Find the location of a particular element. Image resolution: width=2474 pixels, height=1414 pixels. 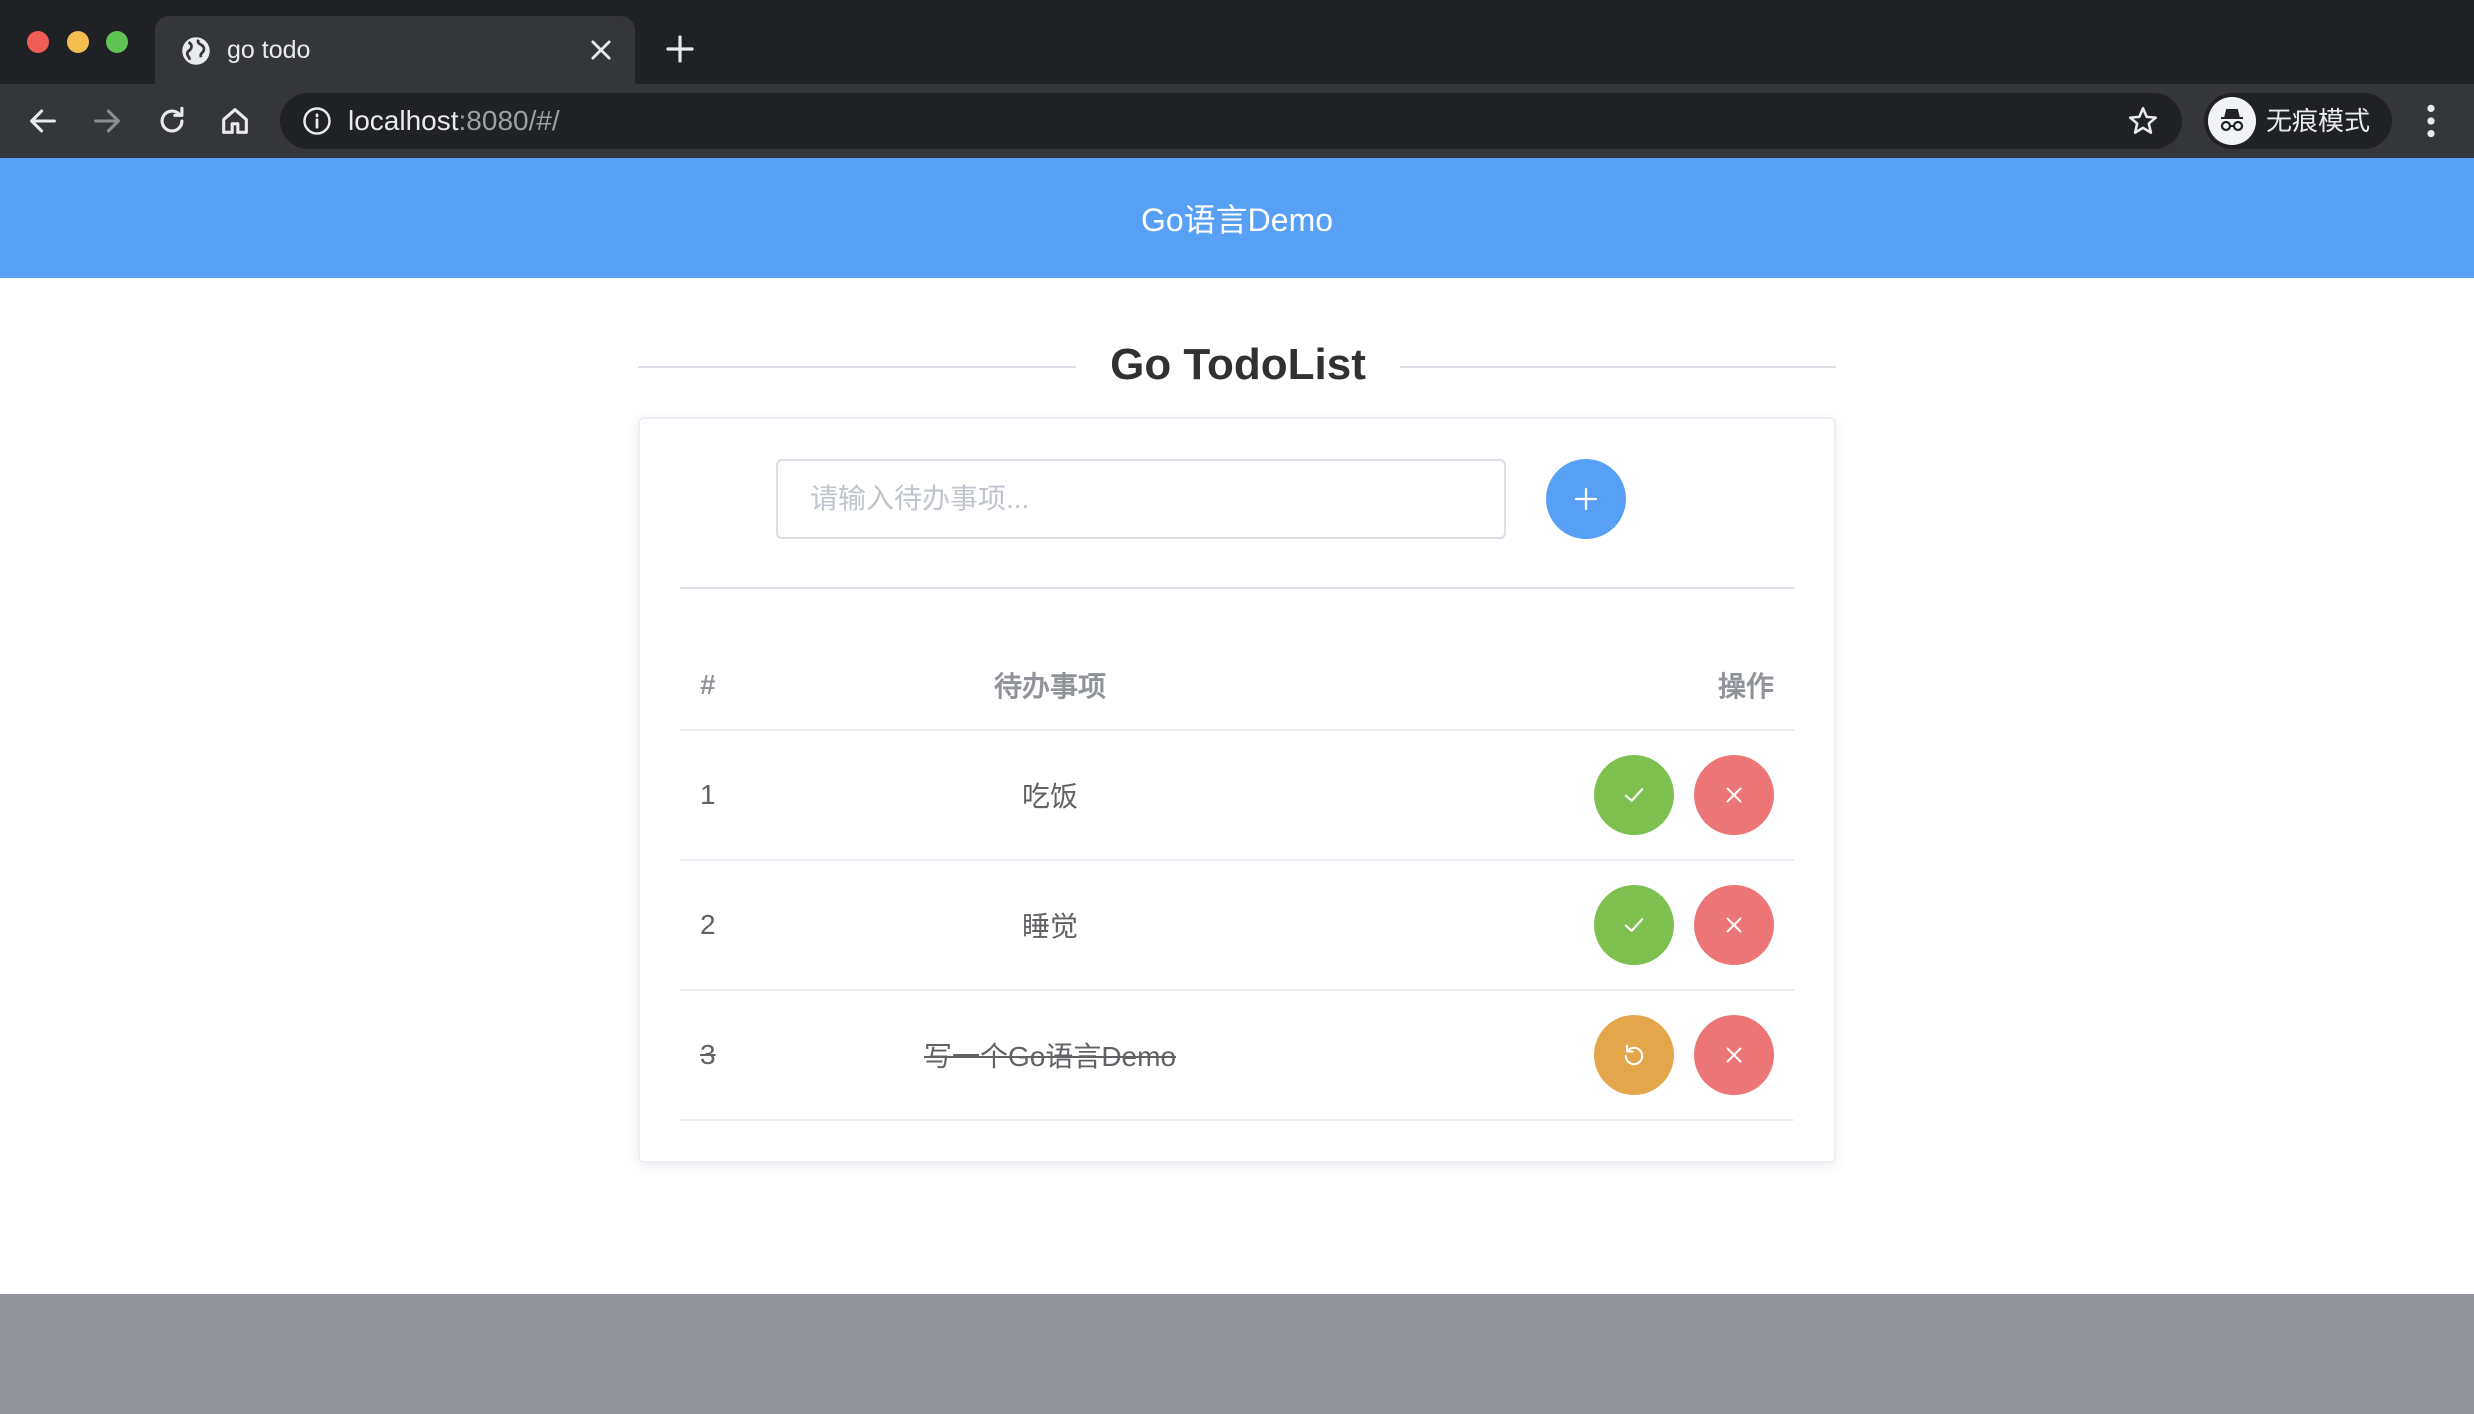

window-close-button is located at coordinates (38, 42).